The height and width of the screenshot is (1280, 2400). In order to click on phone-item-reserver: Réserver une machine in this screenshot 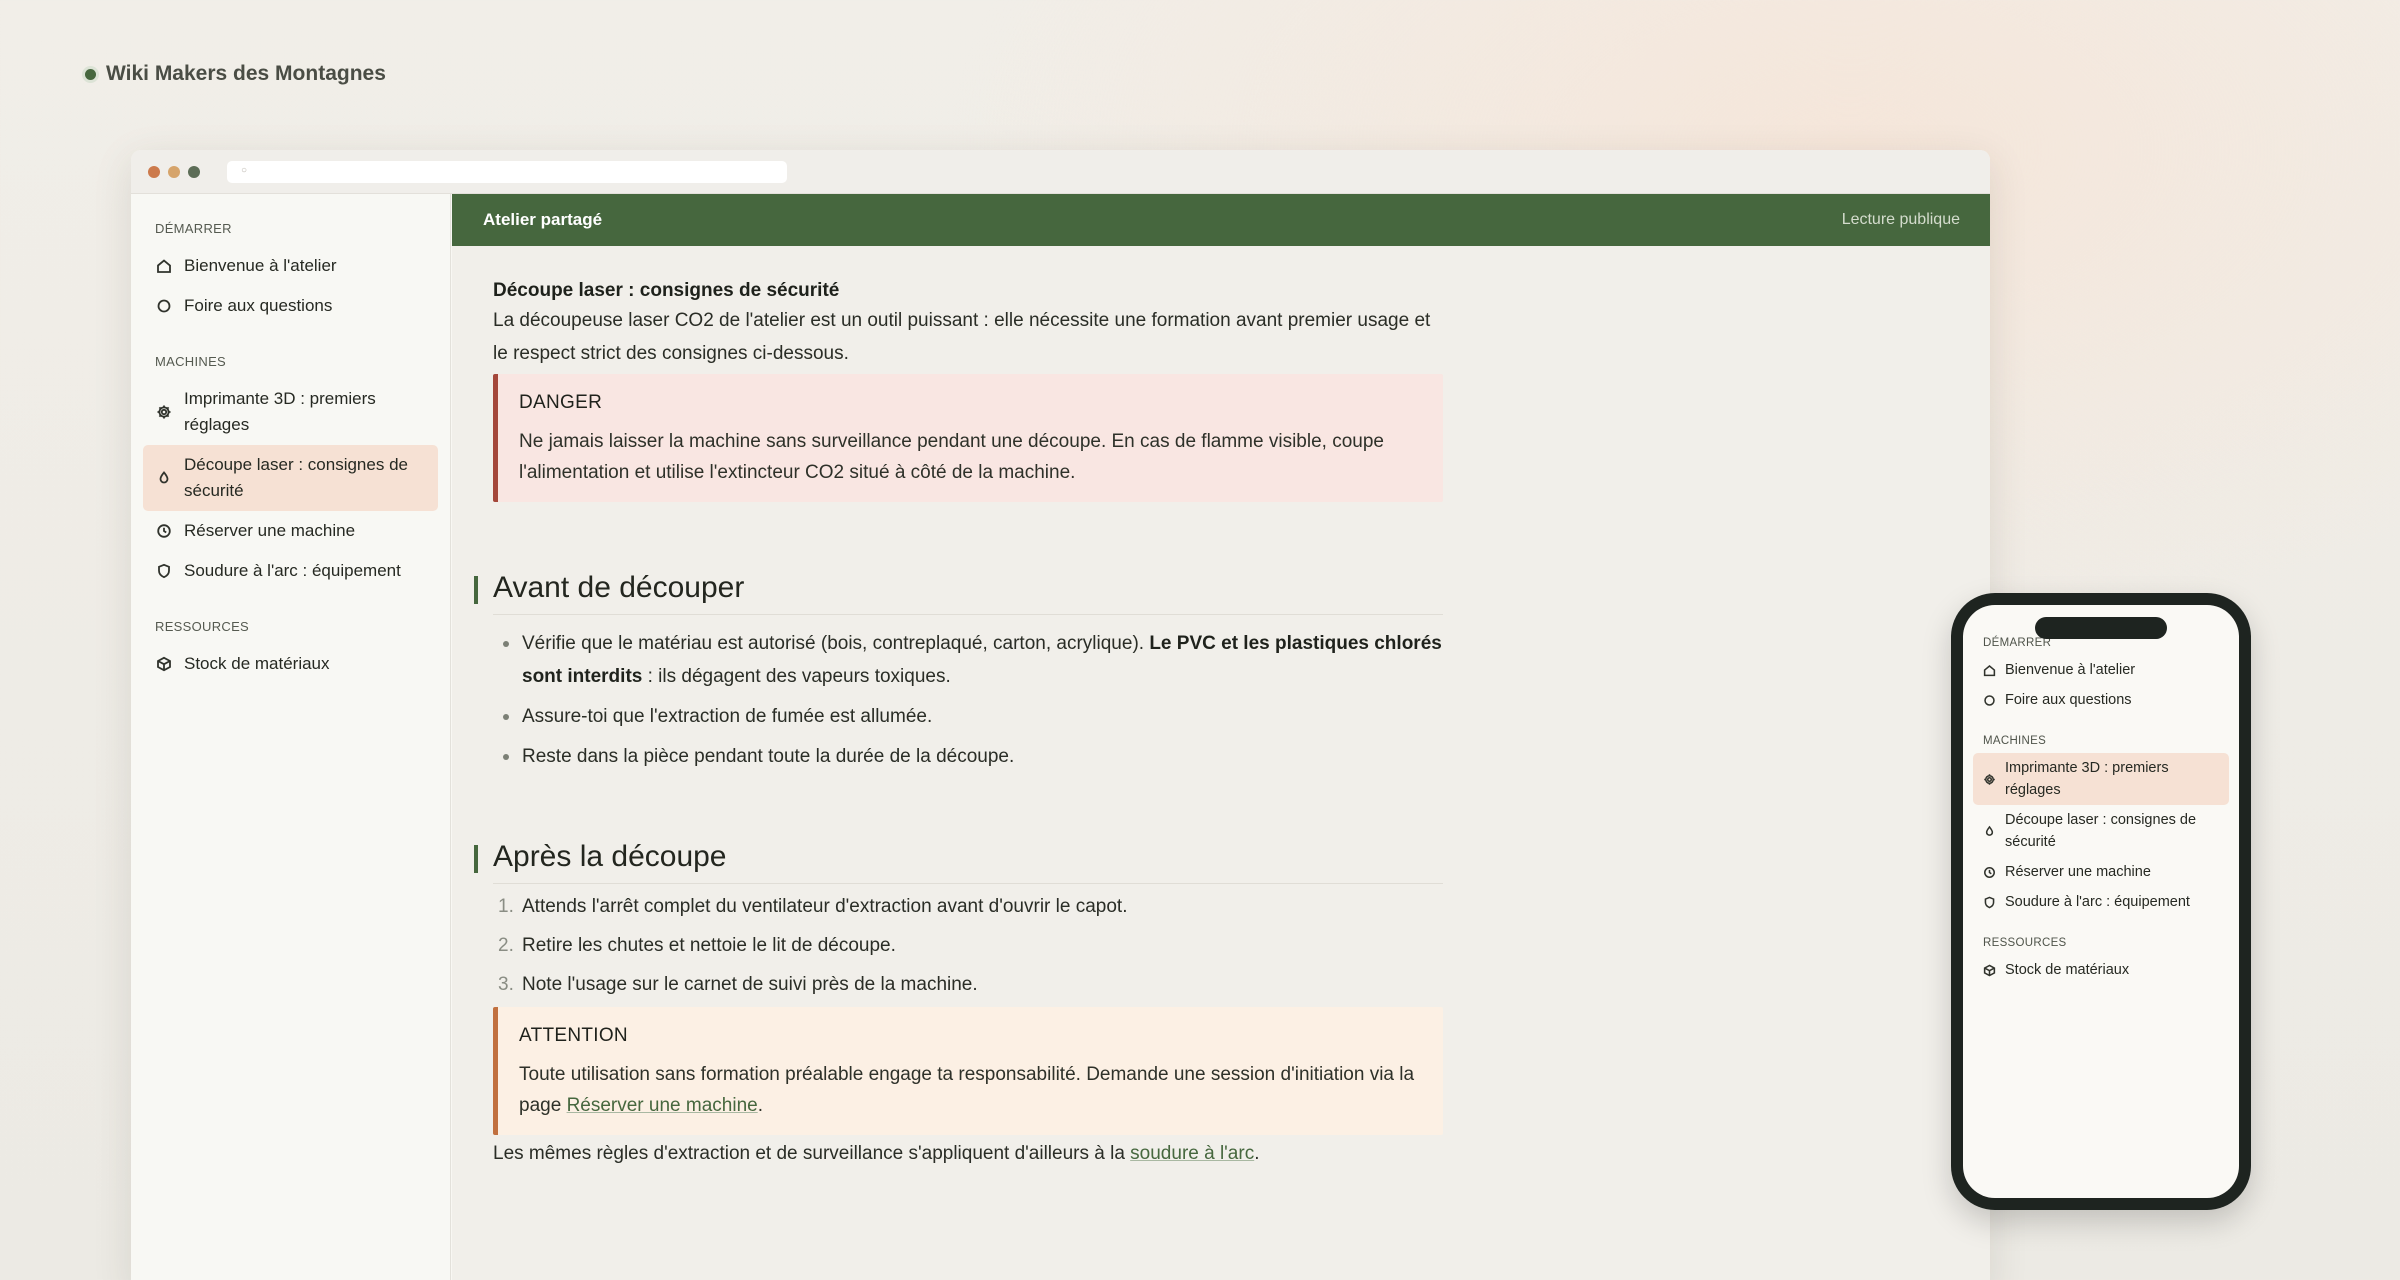, I will do `click(2101, 872)`.